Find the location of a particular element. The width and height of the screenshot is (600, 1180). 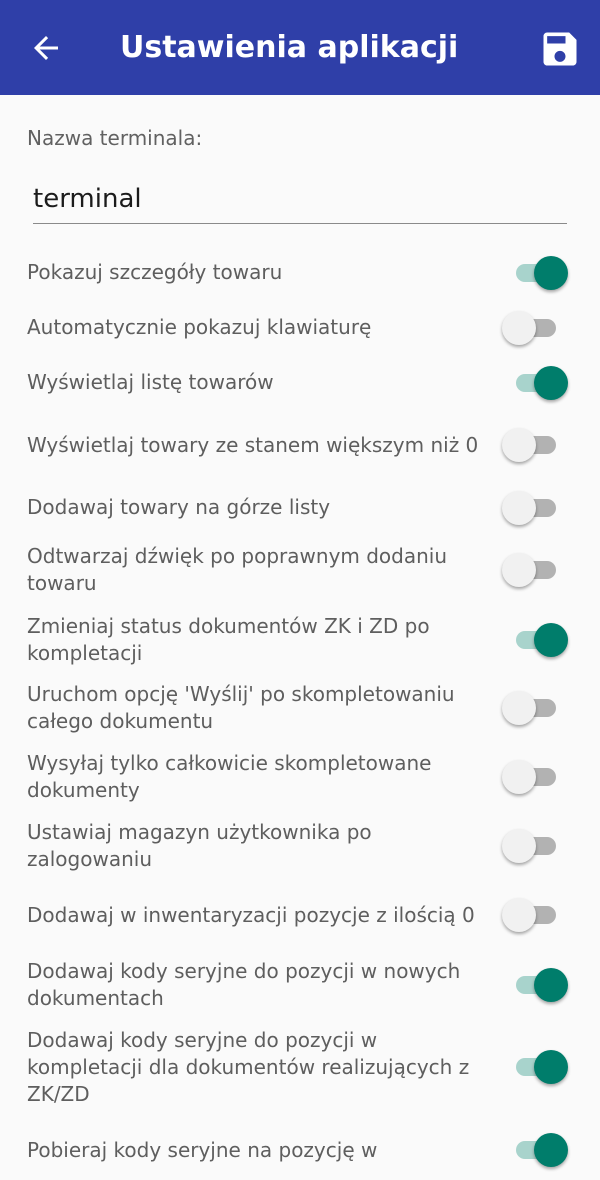

terminal-name-input is located at coordinates (300, 199).